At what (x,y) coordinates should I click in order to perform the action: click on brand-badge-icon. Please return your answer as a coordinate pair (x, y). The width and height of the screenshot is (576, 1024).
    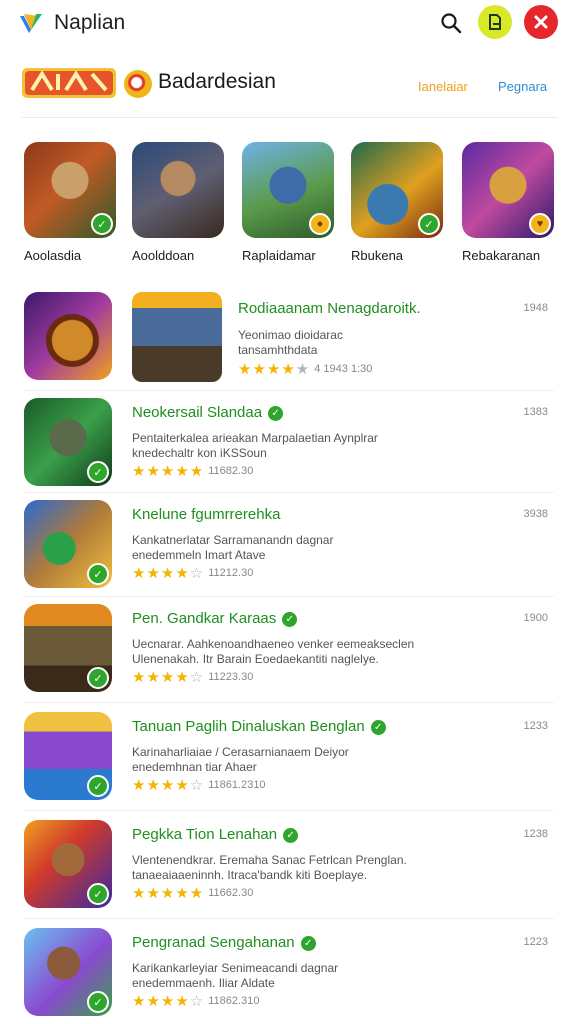
    Looking at the image, I should click on (138, 84).